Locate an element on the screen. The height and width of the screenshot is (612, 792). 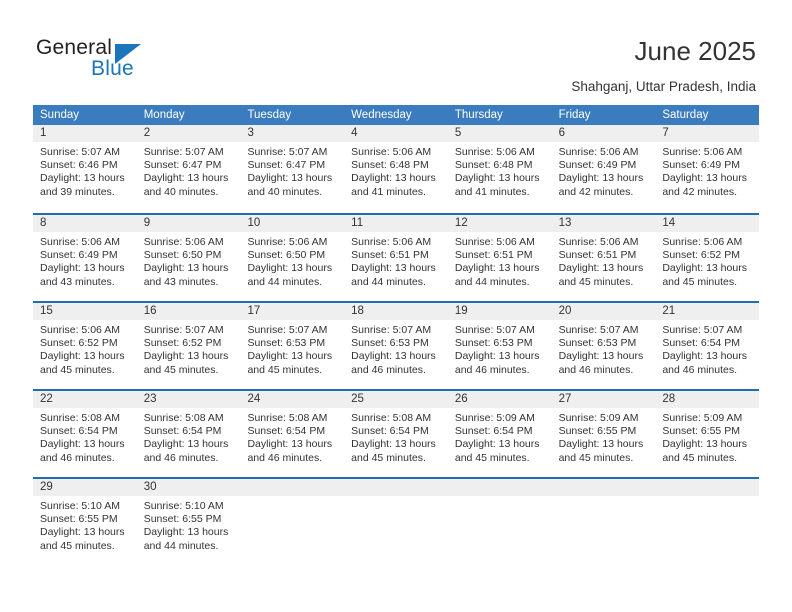
general-blue-logo: General Blue is located at coordinates (96, 59).